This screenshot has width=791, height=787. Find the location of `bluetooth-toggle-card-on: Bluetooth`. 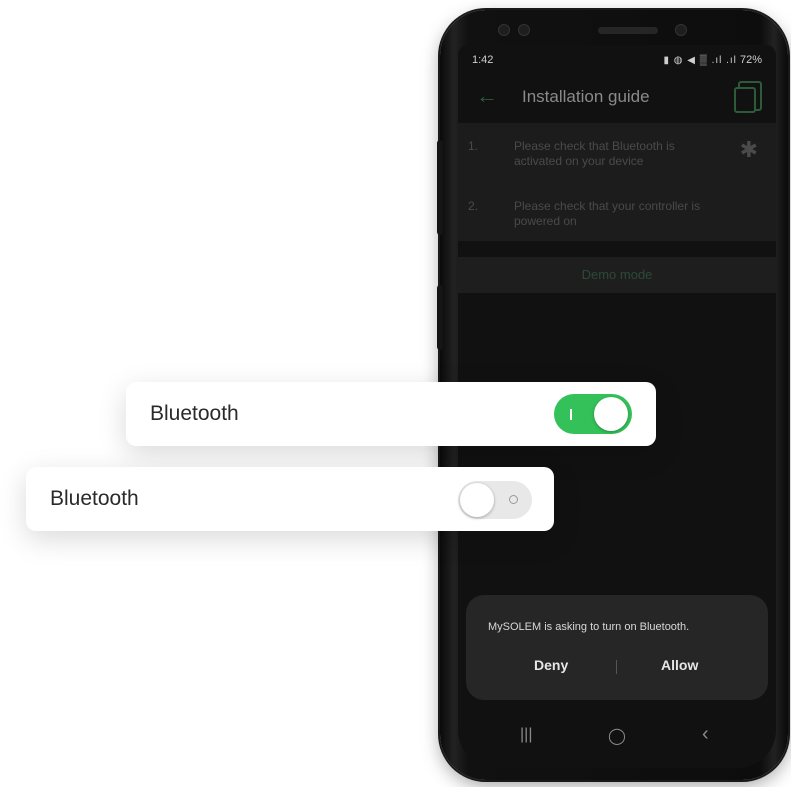

bluetooth-toggle-card-on: Bluetooth is located at coordinates (391, 414).